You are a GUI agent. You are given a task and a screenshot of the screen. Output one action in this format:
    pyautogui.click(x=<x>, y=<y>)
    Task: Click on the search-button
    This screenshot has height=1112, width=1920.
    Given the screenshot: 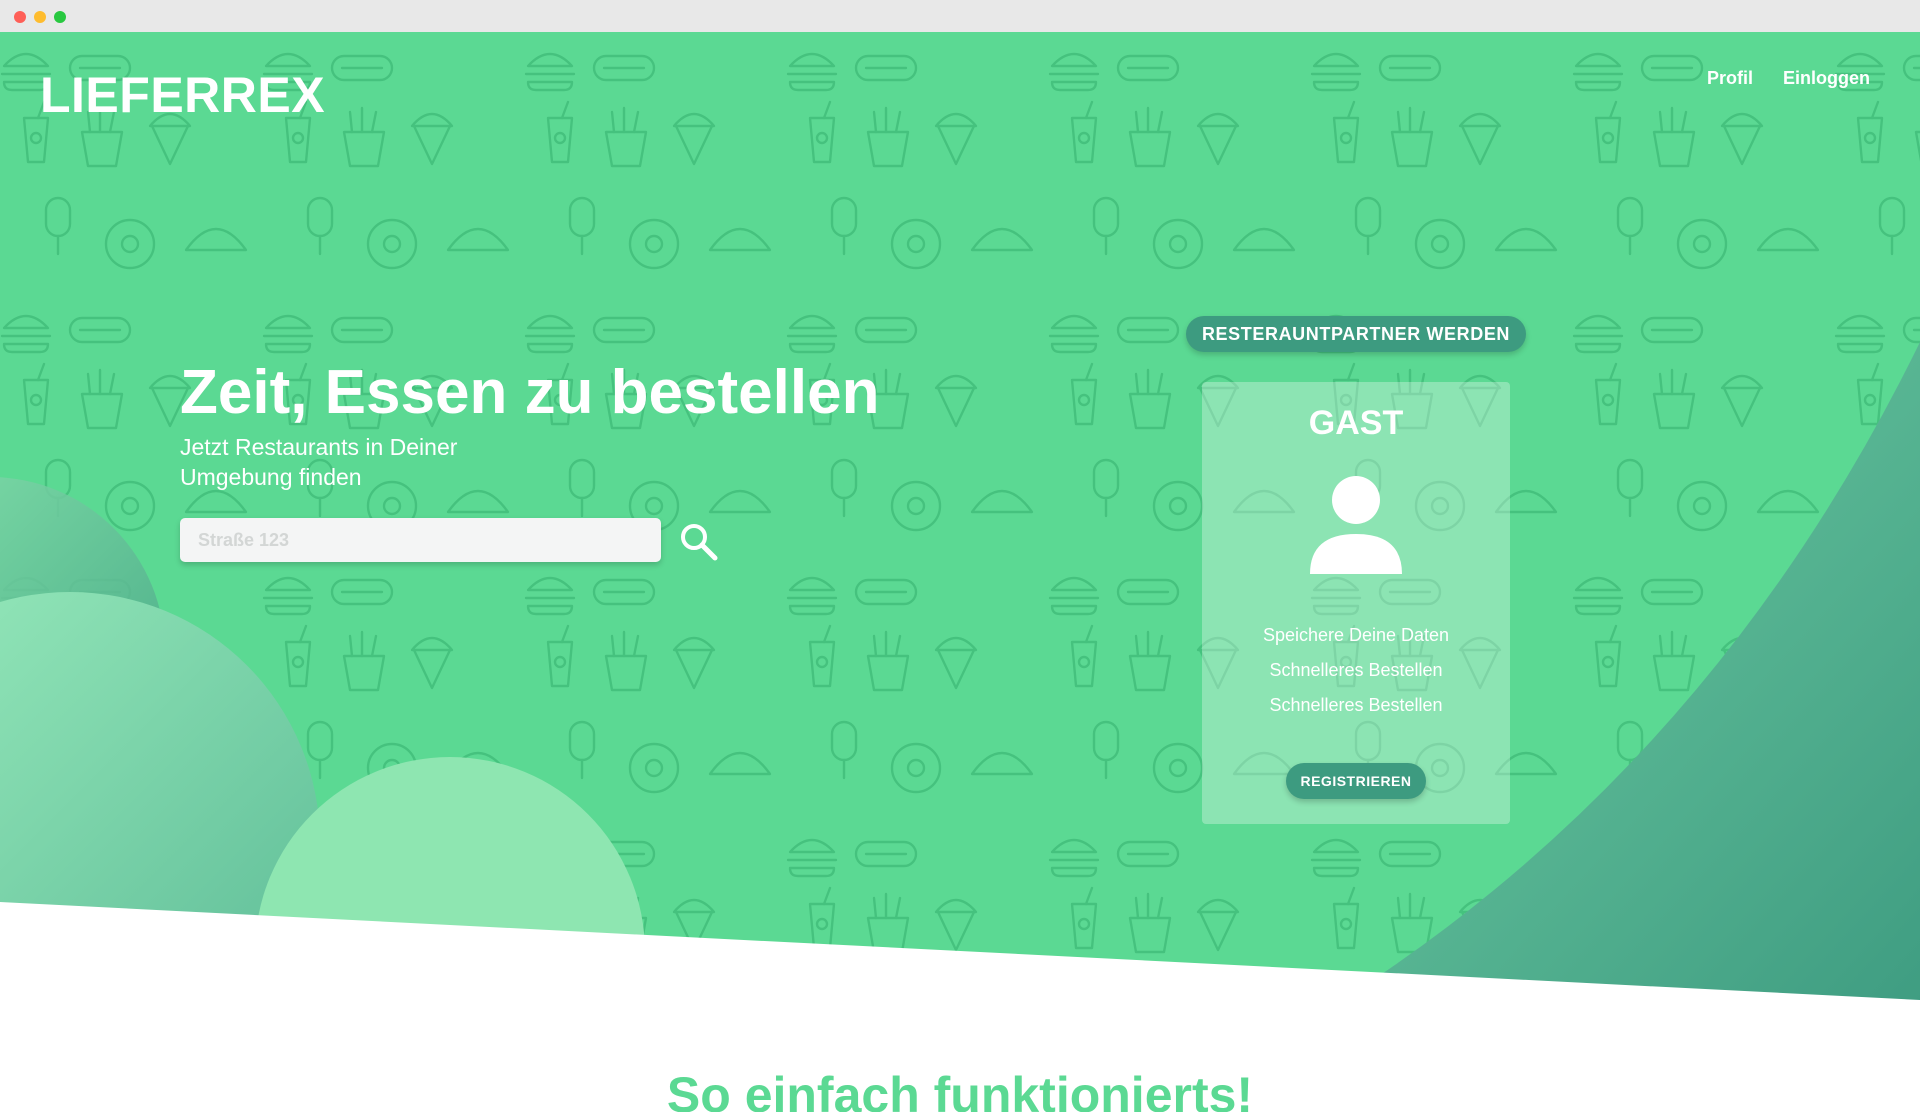 What is the action you would take?
    pyautogui.click(x=699, y=542)
    